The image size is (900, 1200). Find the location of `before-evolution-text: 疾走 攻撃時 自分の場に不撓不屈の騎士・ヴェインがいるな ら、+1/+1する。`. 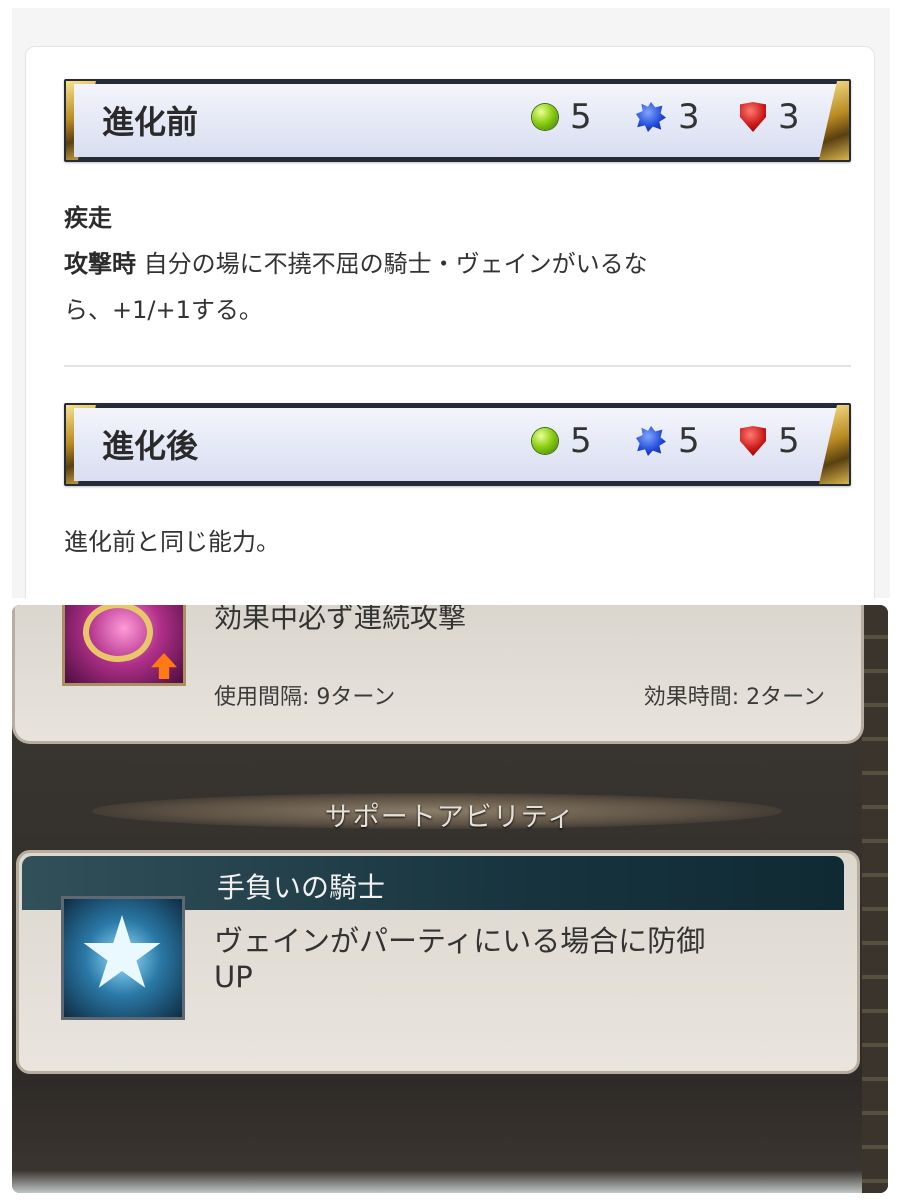

before-evolution-text: 疾走 攻撃時 自分の場に不撓不屈の騎士・ヴェインがいるな ら、+1/+1する。 is located at coordinates (449, 264).